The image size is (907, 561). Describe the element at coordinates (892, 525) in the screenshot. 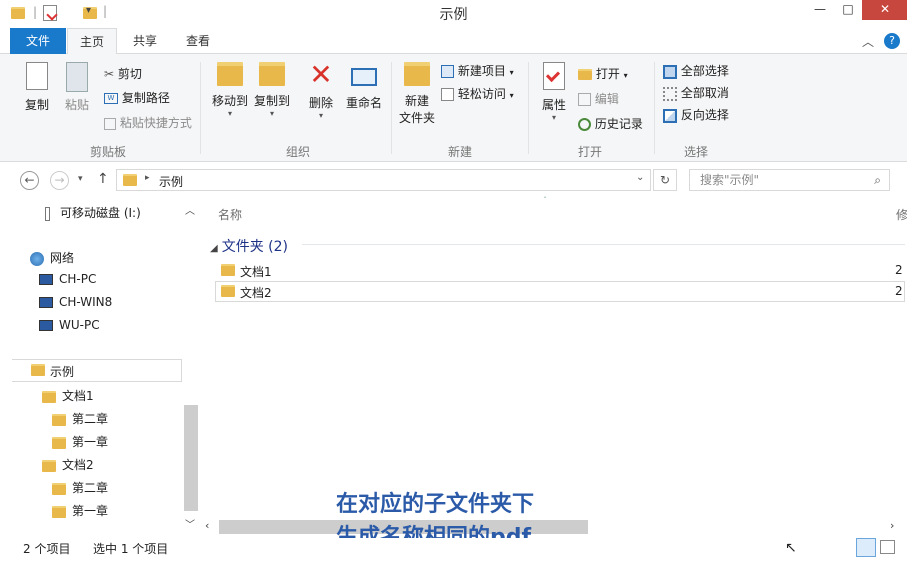

I see `scroll-right-icon: ›` at that location.